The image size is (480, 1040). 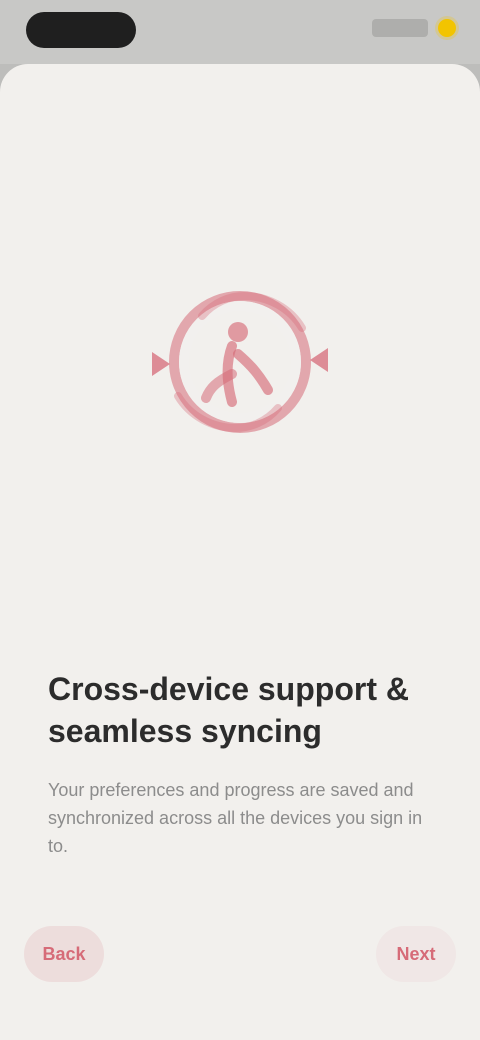 I want to click on status-icons, so click(x=414, y=28).